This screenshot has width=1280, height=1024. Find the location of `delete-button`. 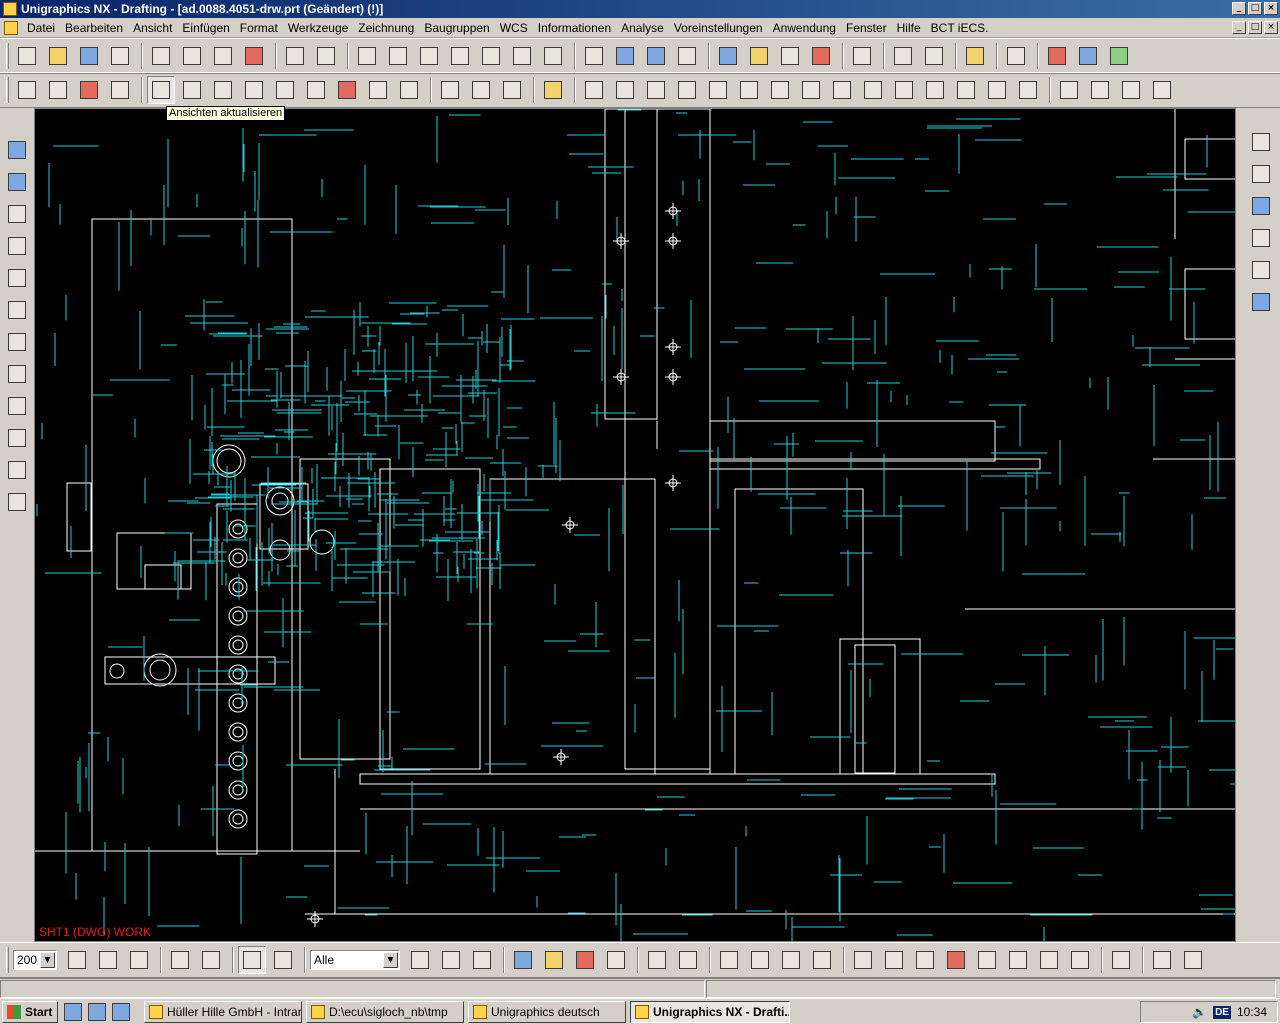

delete-button is located at coordinates (254, 56).